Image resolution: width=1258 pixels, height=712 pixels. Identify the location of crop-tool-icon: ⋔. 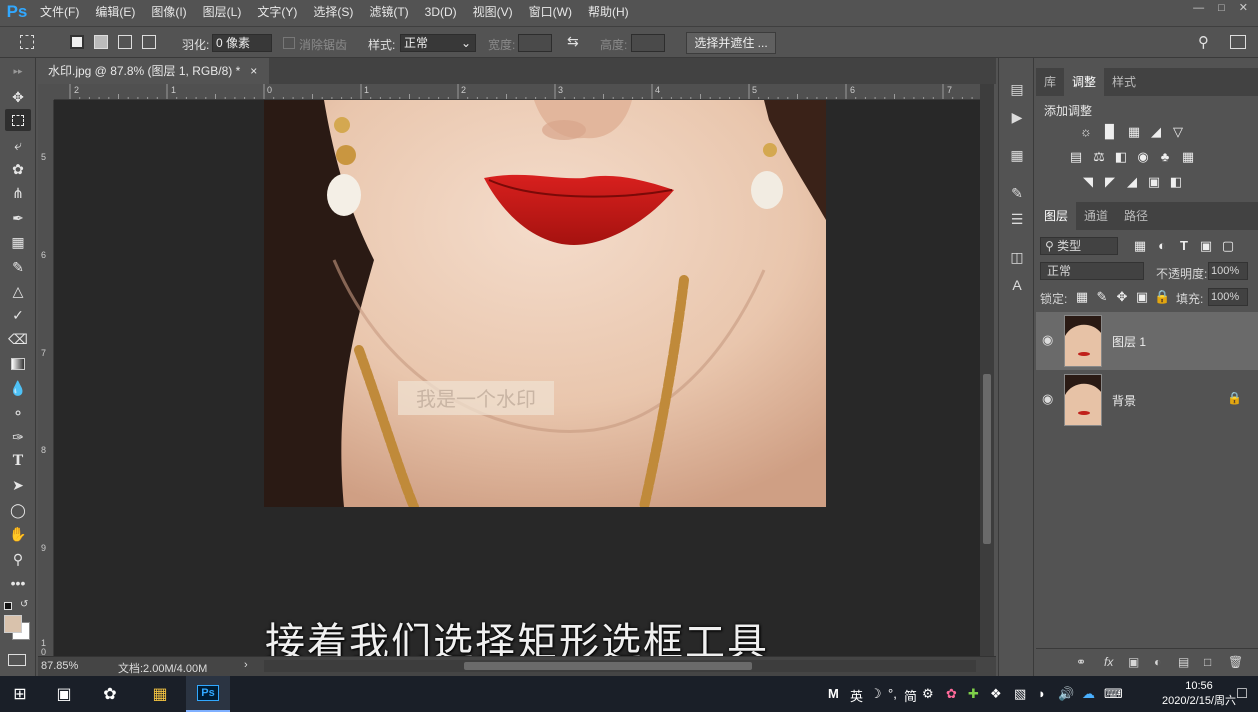
(18, 193).